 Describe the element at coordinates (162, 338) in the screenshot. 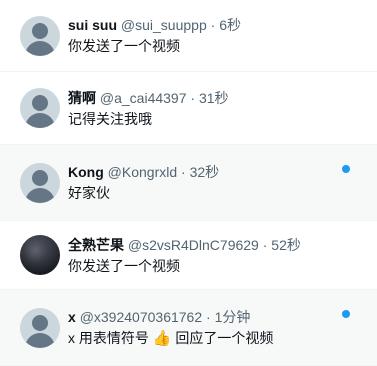

I see `thumbs-up-icon: 👍` at that location.